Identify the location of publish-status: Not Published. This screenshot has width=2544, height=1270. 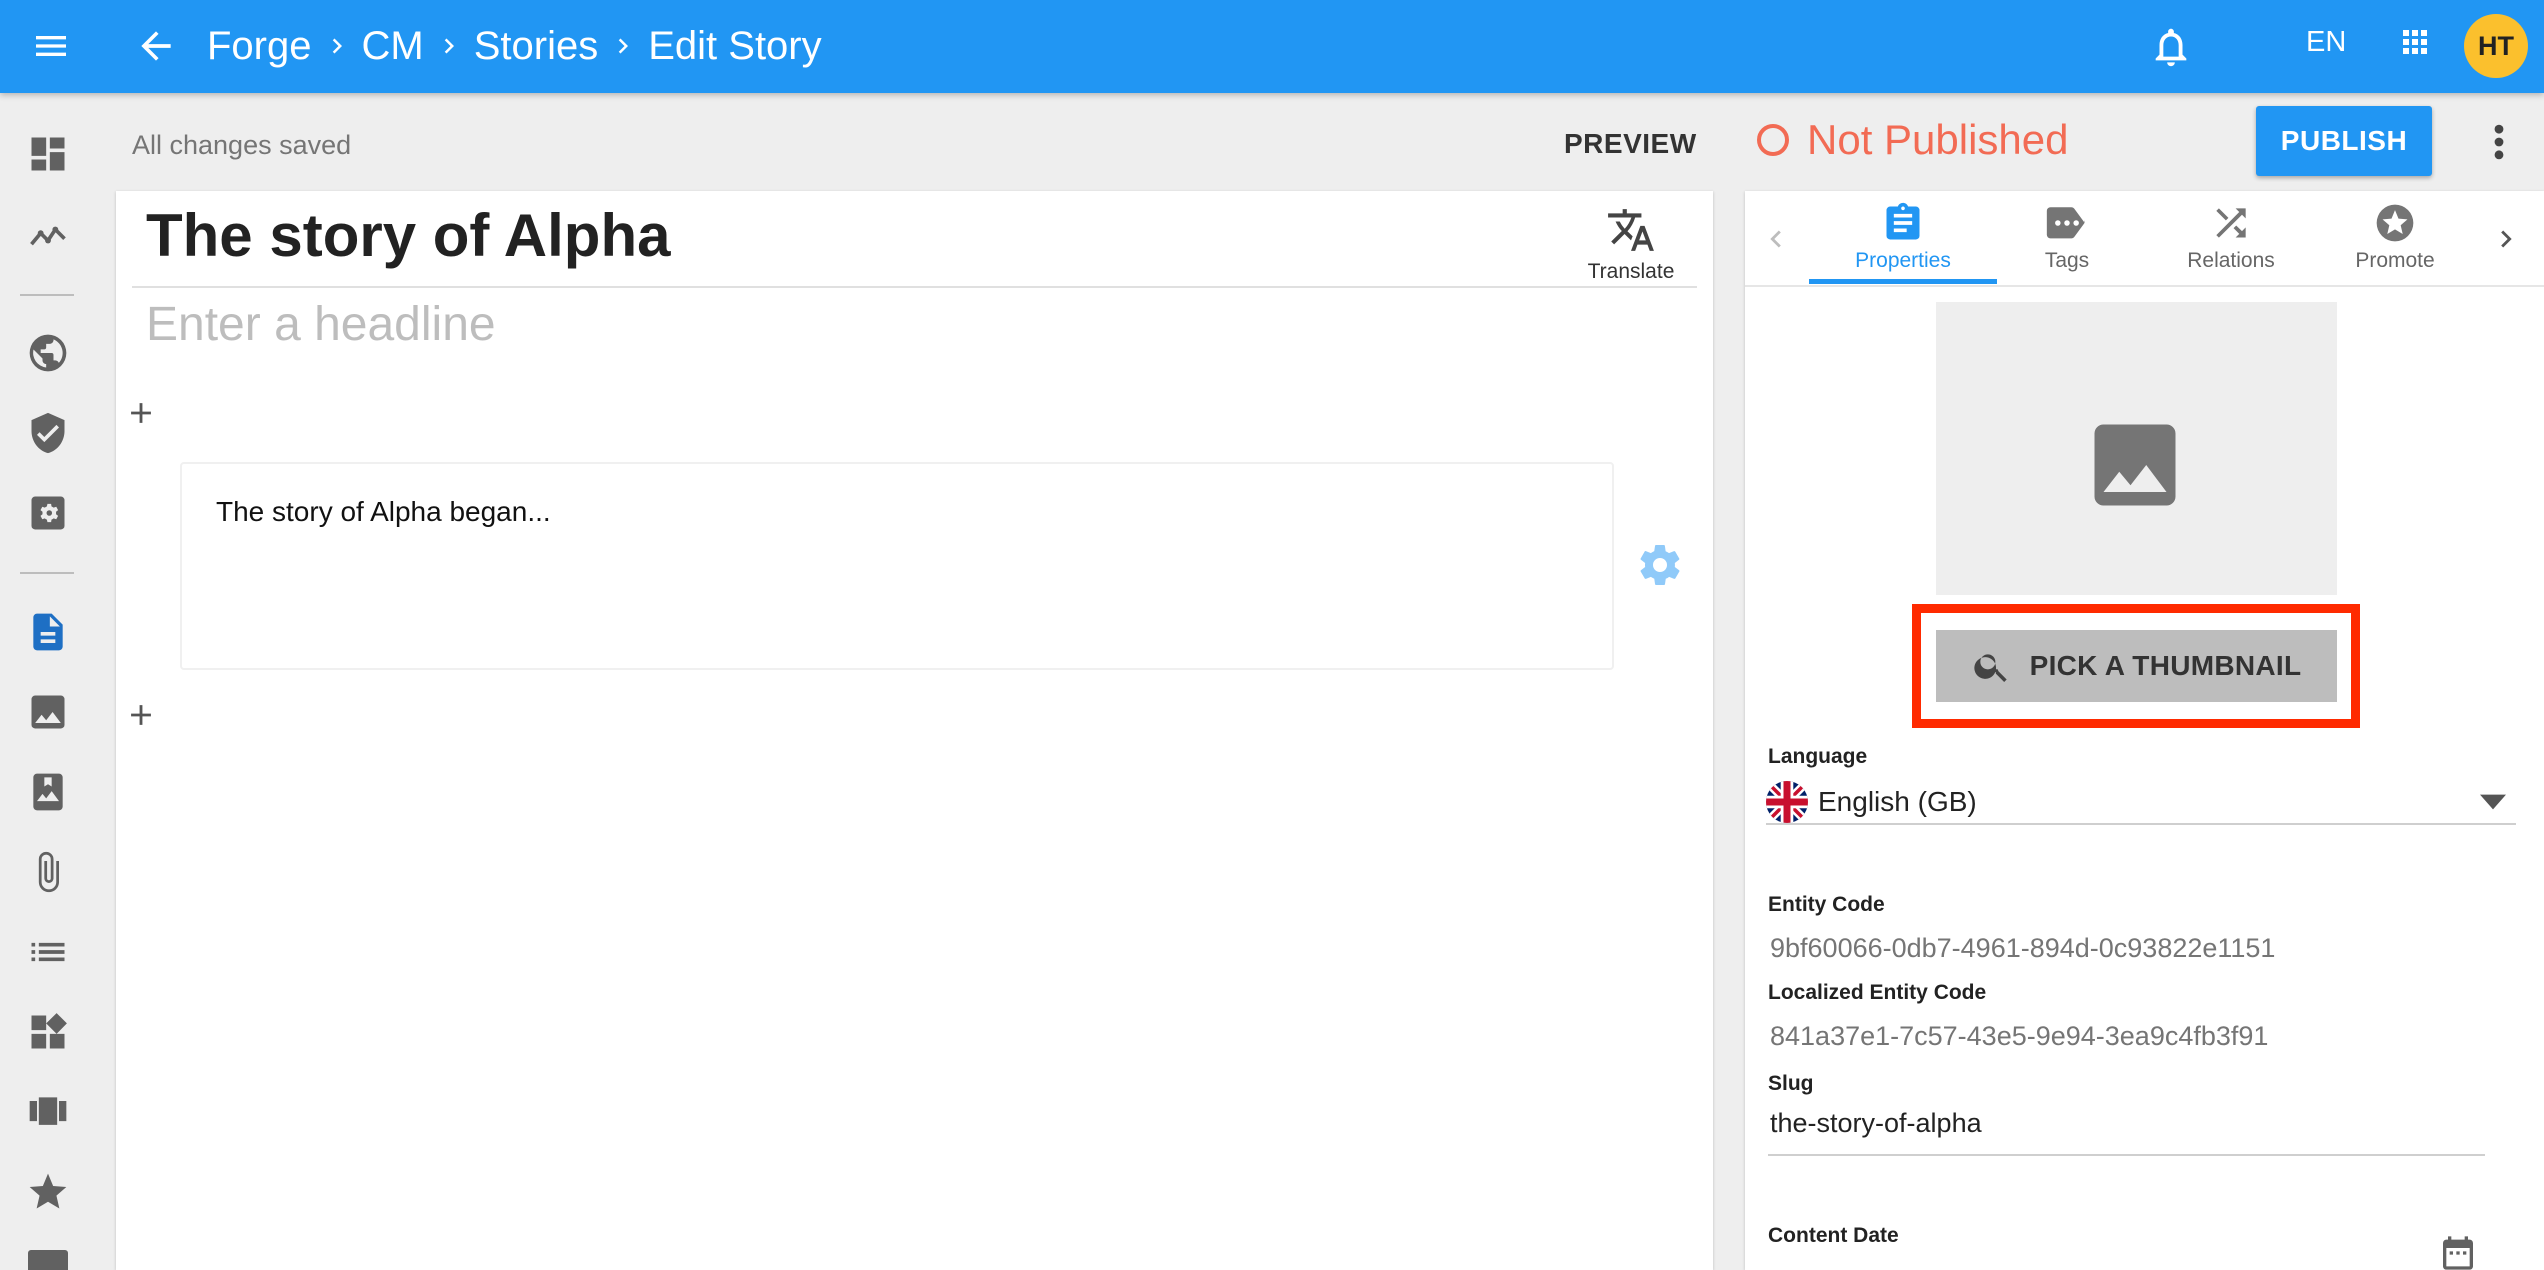
(1913, 140).